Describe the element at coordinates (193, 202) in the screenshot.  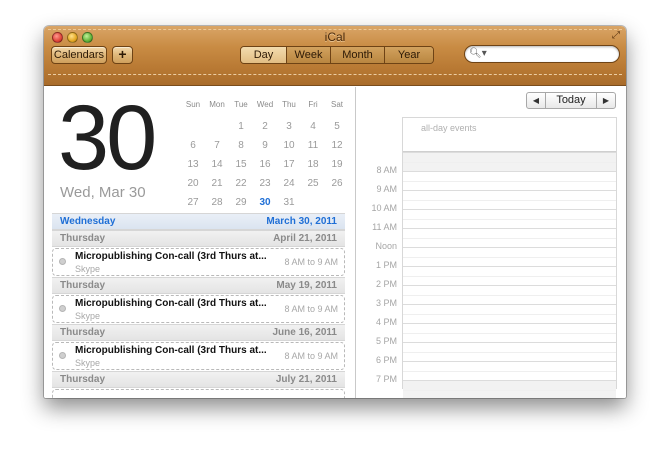
I see `mini-calendar-day: 27` at that location.